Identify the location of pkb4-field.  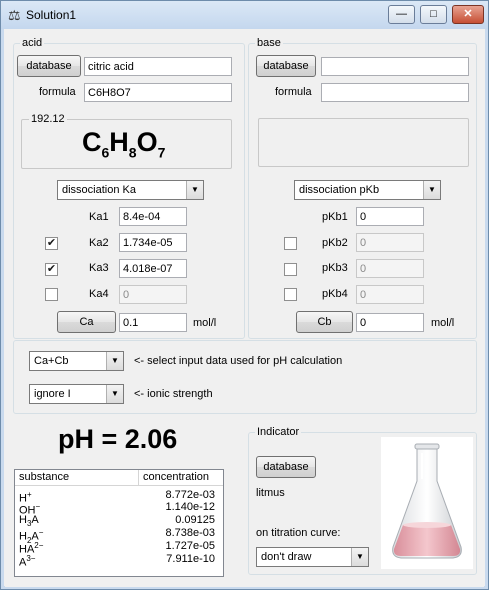
(390, 294).